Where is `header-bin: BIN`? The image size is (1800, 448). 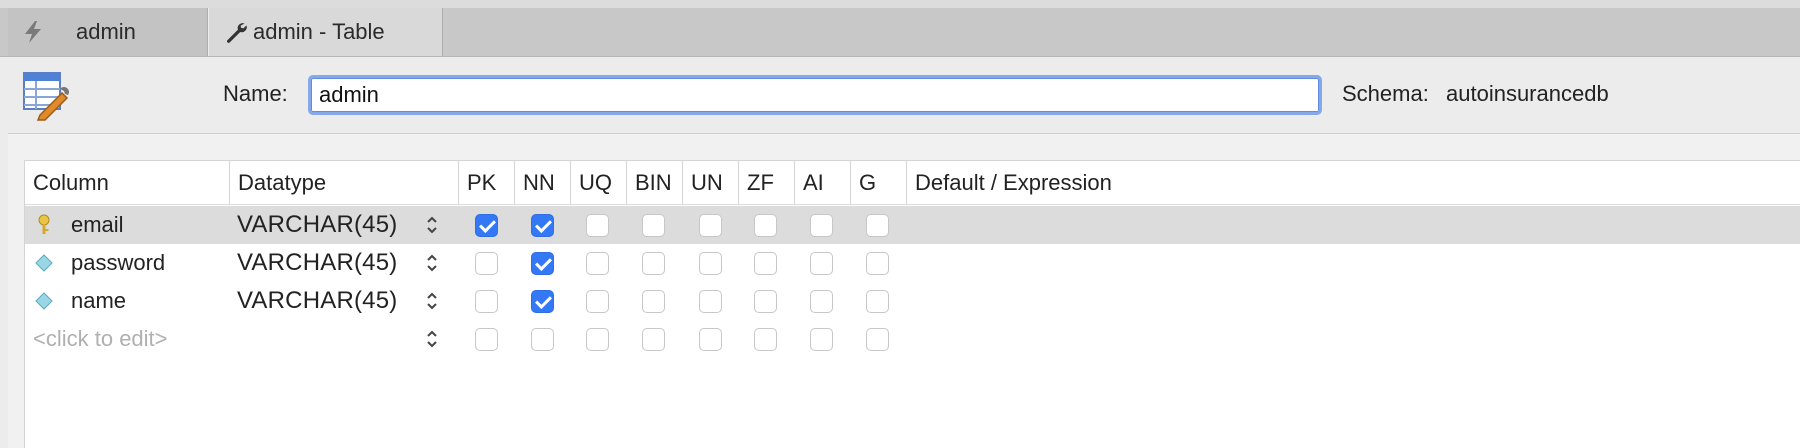 header-bin: BIN is located at coordinates (655, 183).